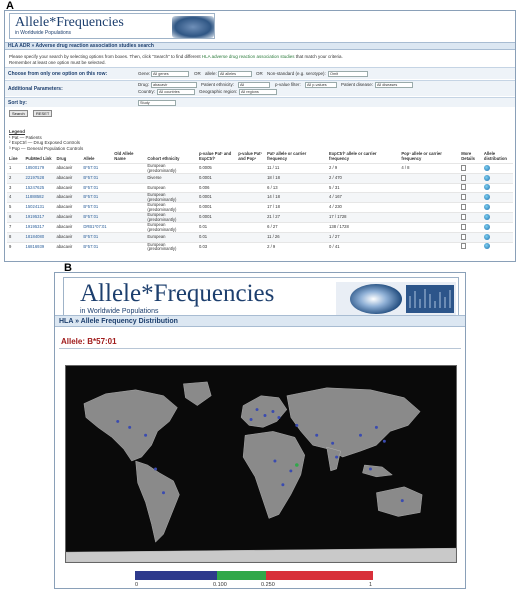  What do you see at coordinates (39, 187) in the screenshot?
I see `pubmed-link: 15247625` at bounding box center [39, 187].